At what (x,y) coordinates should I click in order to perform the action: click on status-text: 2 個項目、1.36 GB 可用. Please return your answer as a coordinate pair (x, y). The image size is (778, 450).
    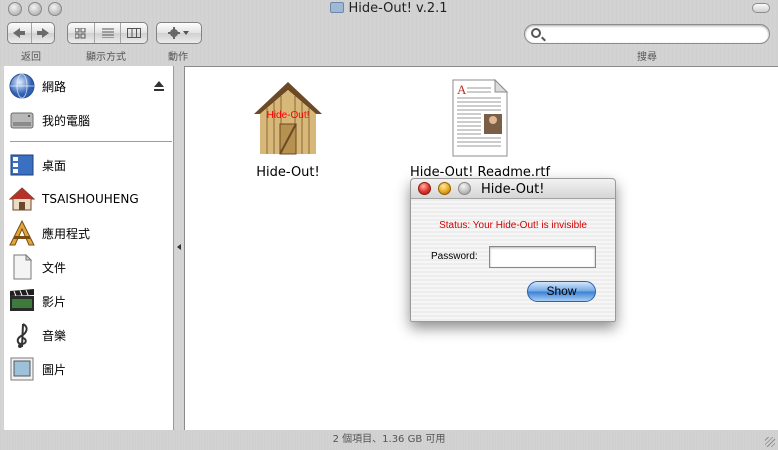
    Looking at the image, I should click on (389, 439).